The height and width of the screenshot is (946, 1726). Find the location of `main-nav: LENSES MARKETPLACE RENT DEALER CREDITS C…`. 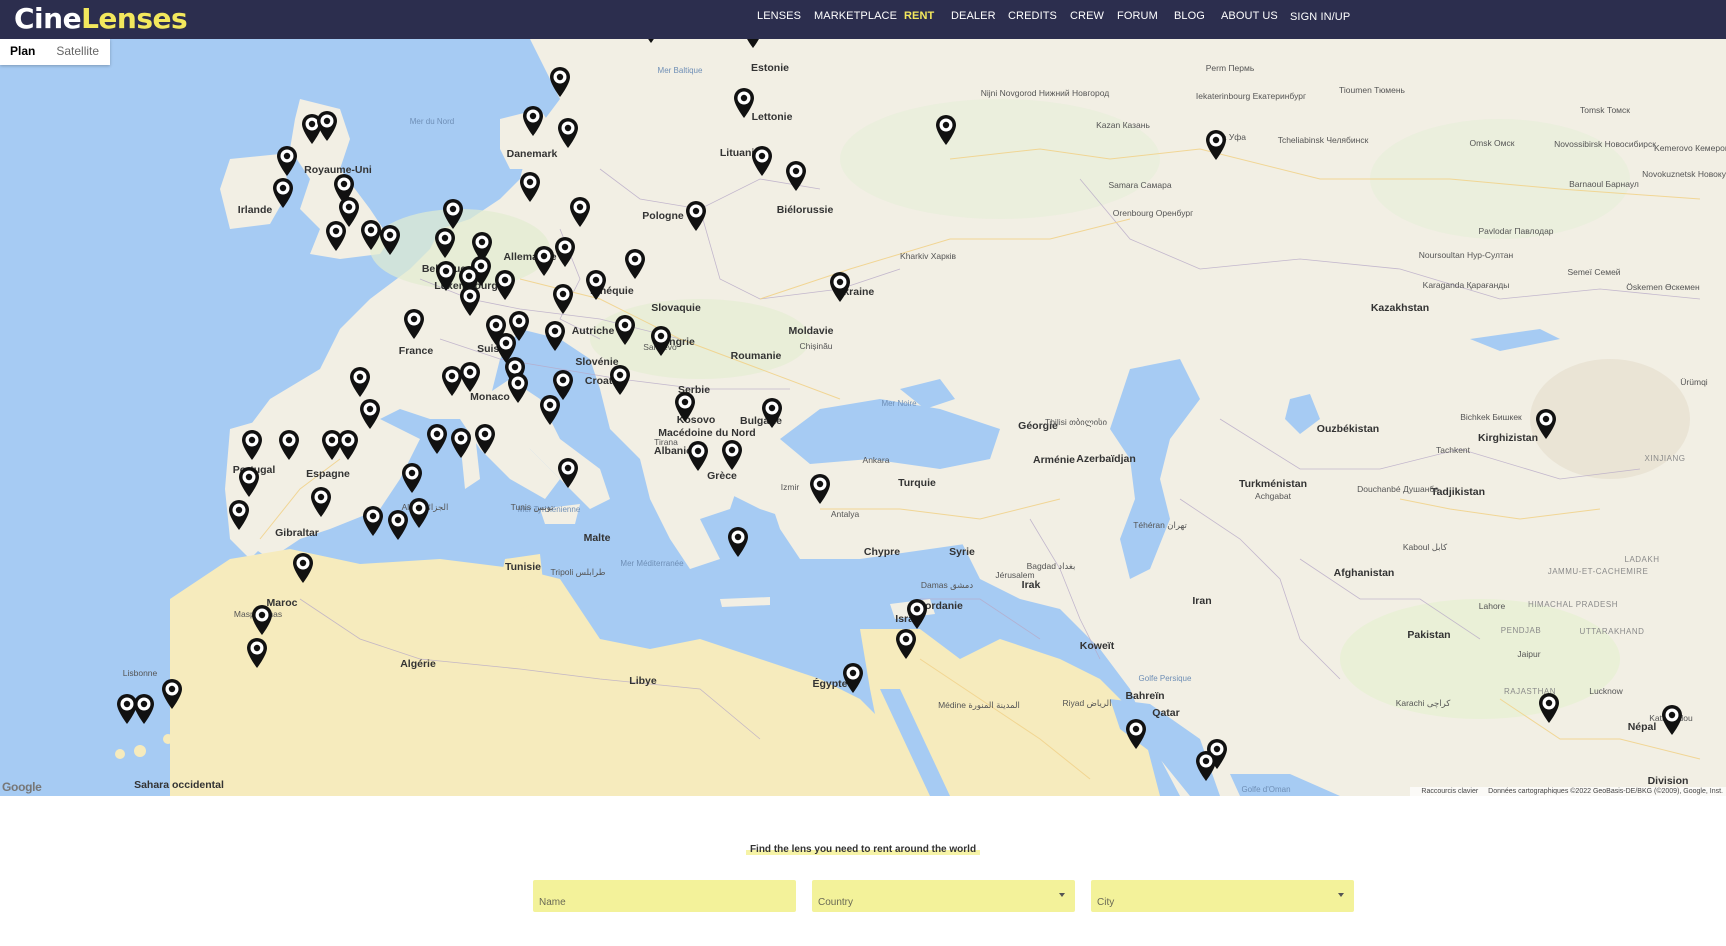

main-nav: LENSES MARKETPLACE RENT DEALER CREDITS C… is located at coordinates (863, 19).